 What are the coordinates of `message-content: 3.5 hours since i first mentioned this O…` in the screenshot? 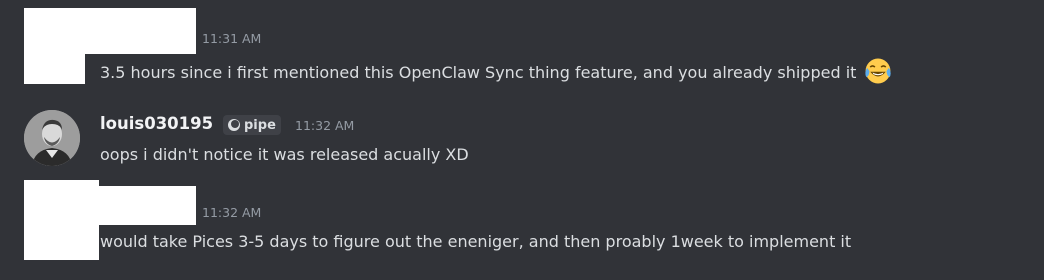 It's located at (496, 71).